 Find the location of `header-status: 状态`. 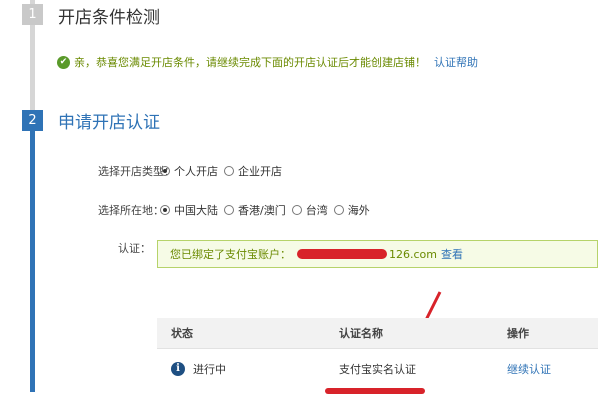

header-status: 状态 is located at coordinates (182, 333).